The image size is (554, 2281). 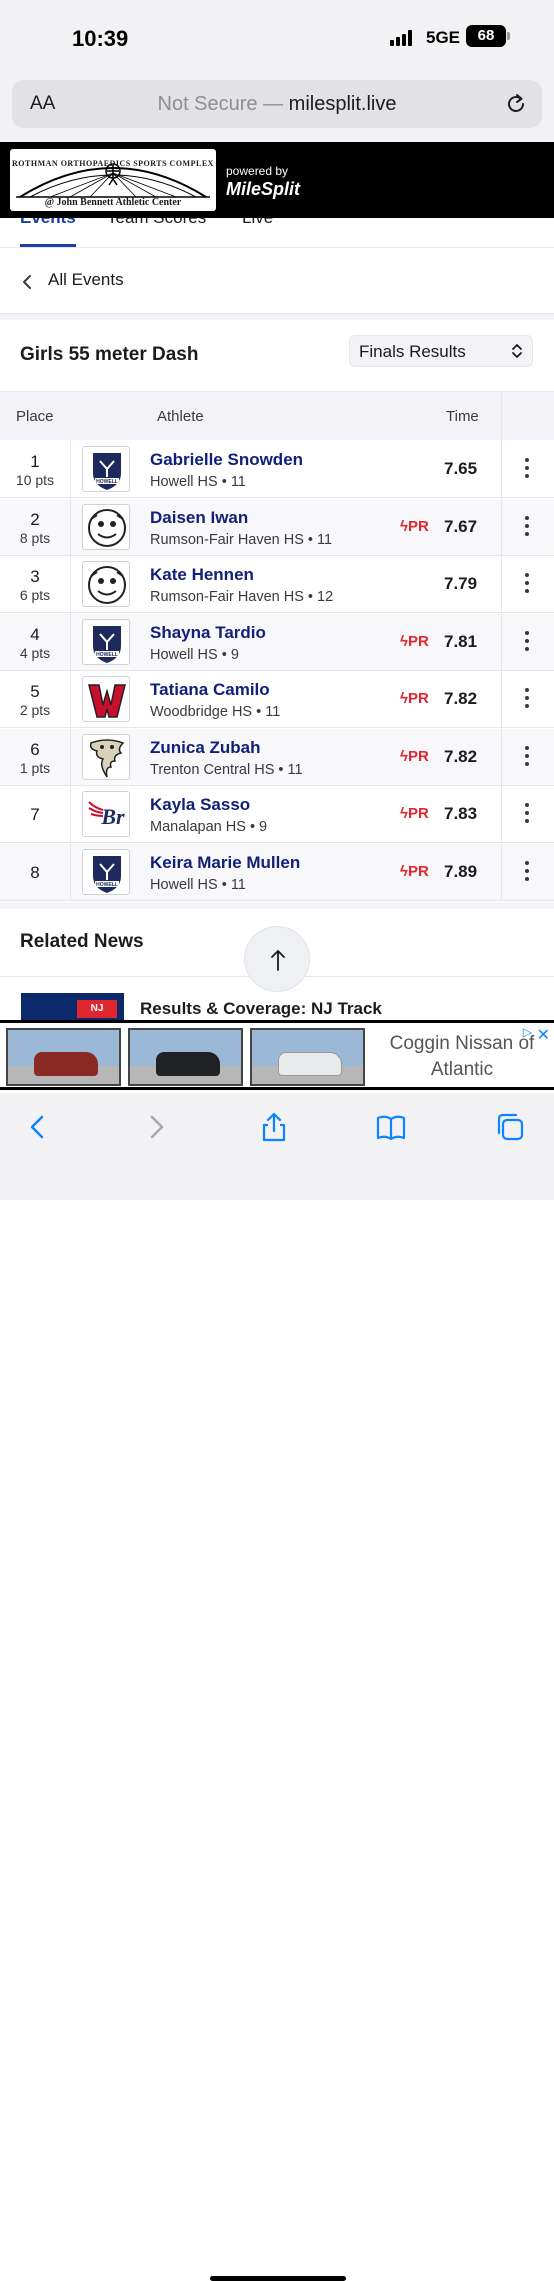 What do you see at coordinates (225, 863) in the screenshot?
I see `athlete-name-link: Keira Marie Mullen` at bounding box center [225, 863].